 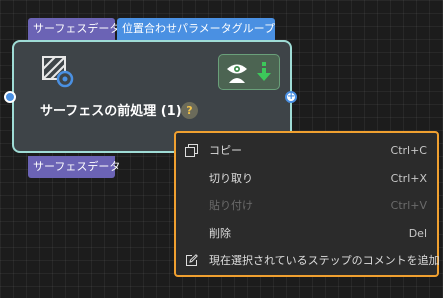 I want to click on output-port-tag: サーフェスデータ, so click(x=74, y=167).